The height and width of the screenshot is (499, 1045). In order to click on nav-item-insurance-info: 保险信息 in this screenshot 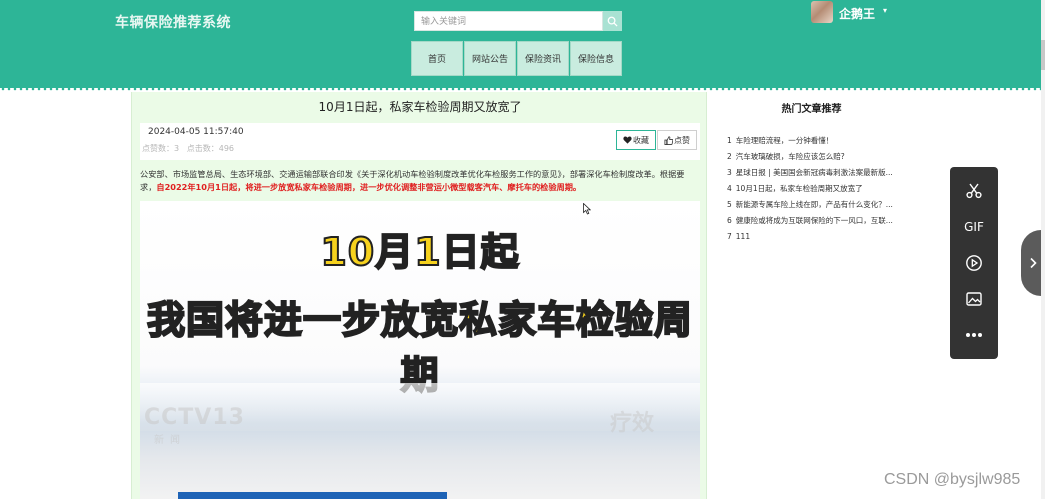, I will do `click(596, 58)`.